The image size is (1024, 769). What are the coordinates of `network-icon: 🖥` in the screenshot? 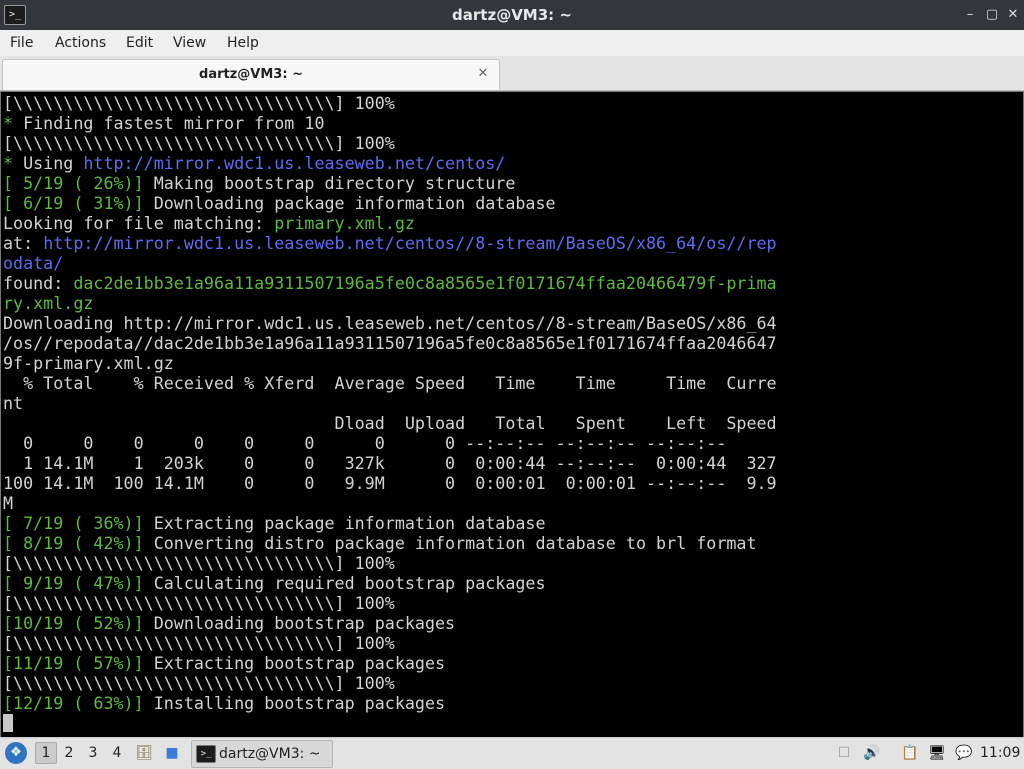 It's located at (937, 753).